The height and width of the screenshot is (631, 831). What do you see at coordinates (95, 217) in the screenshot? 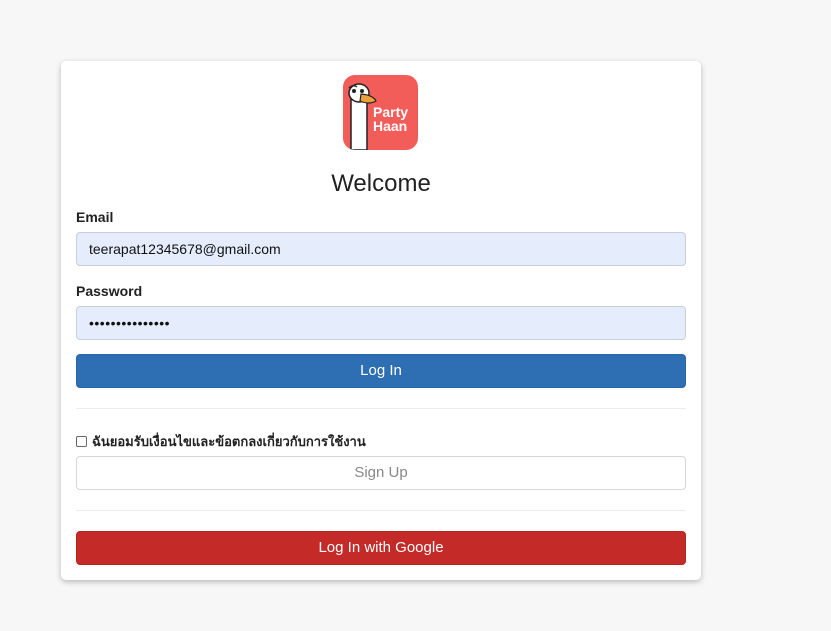
I see `email-label: Email` at bounding box center [95, 217].